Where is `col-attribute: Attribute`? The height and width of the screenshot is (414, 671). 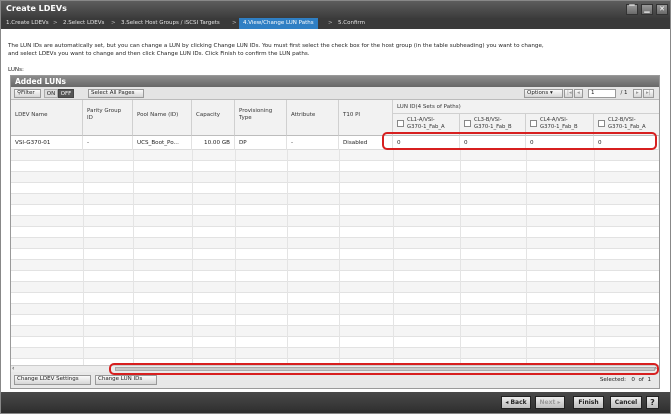
col-attribute: Attribute is located at coordinates (313, 118).